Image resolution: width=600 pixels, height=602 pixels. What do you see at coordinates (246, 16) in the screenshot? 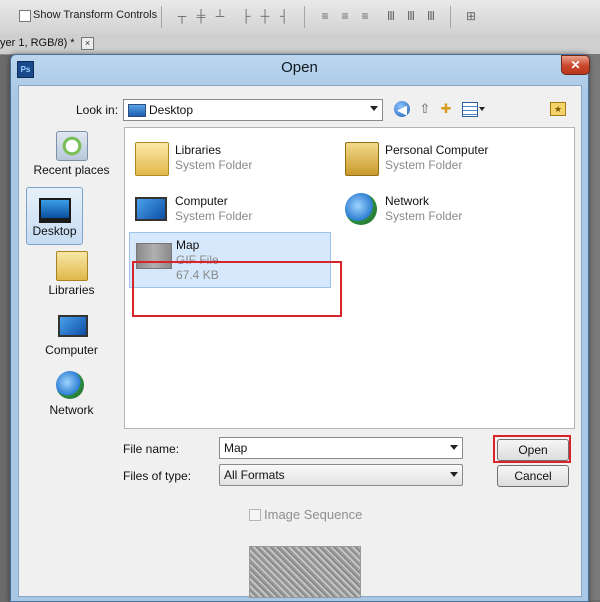
I see `align-left-icon: ├` at bounding box center [246, 16].